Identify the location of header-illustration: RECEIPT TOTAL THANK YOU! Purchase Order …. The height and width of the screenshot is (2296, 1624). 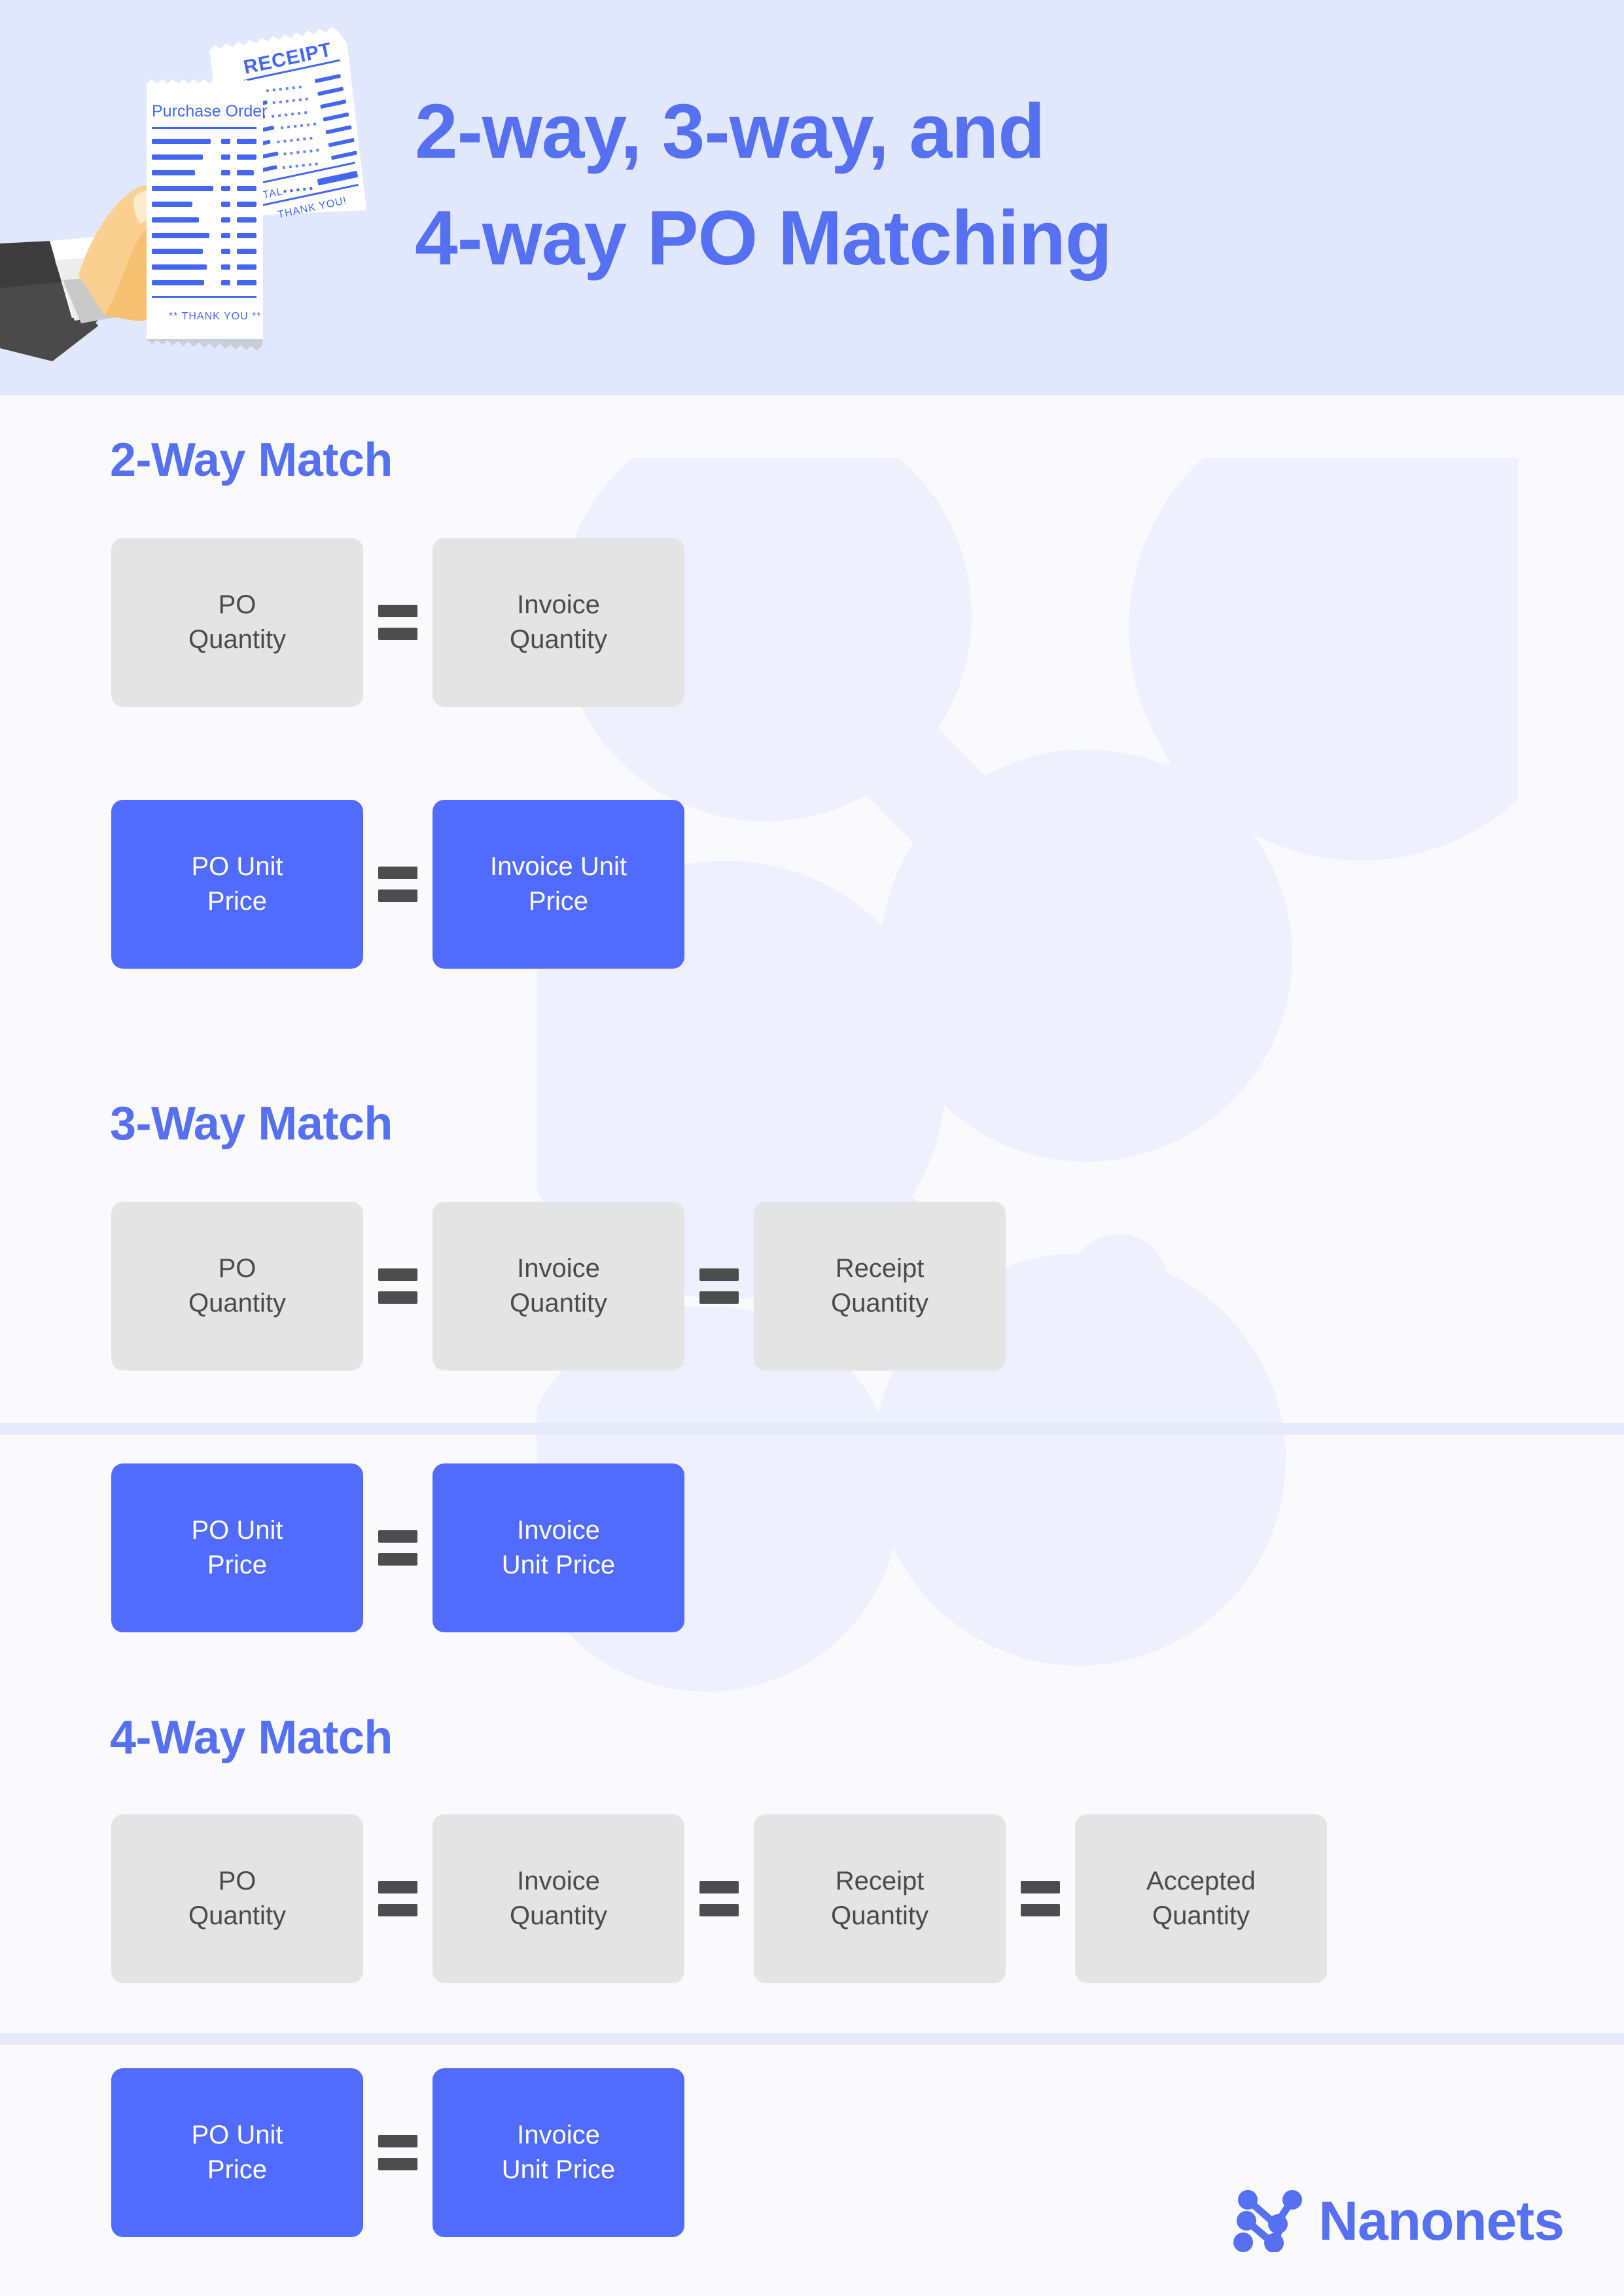
(203, 197).